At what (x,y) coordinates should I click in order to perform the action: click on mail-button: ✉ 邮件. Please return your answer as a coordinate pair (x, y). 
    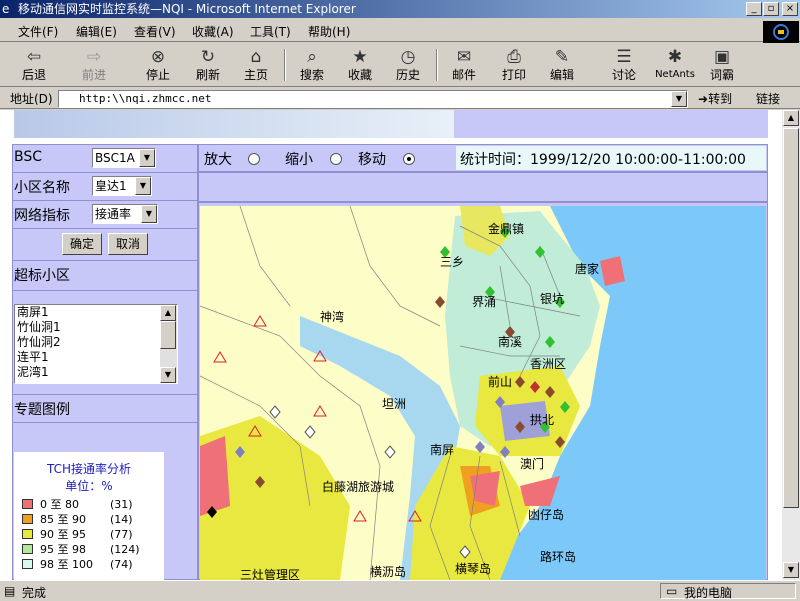
    Looking at the image, I should click on (464, 65).